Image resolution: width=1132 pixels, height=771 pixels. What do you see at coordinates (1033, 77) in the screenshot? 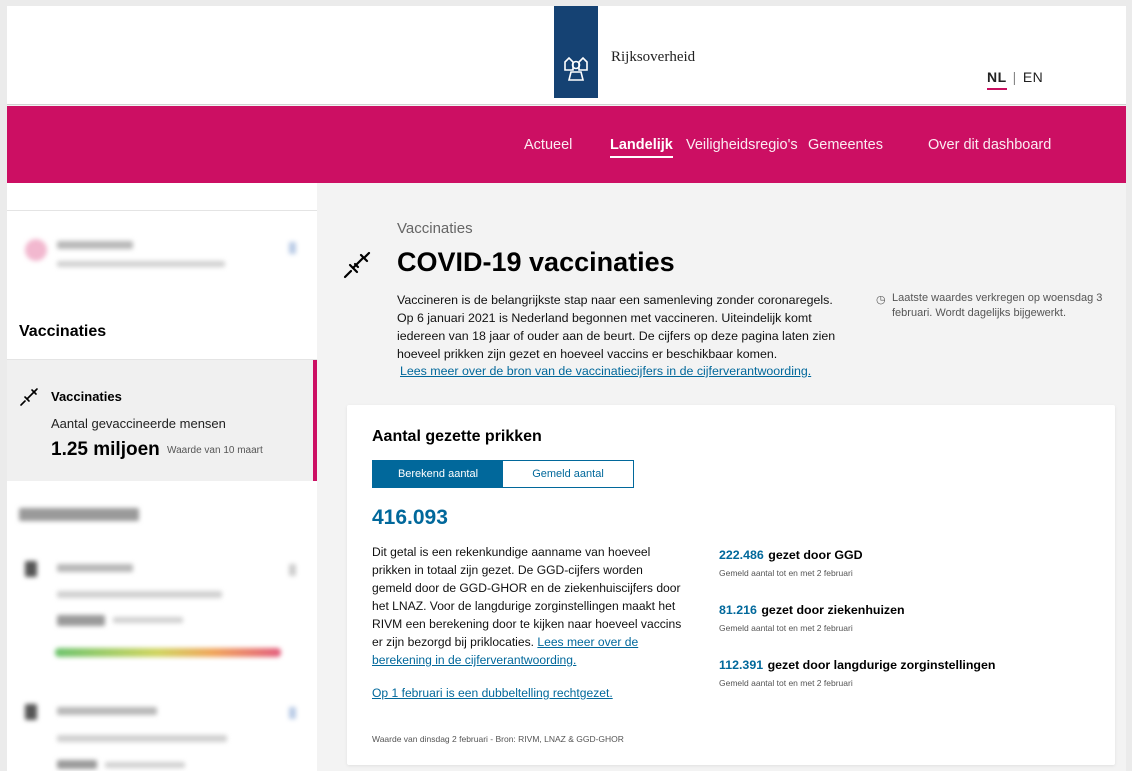
I see `lang-en-link: EN` at bounding box center [1033, 77].